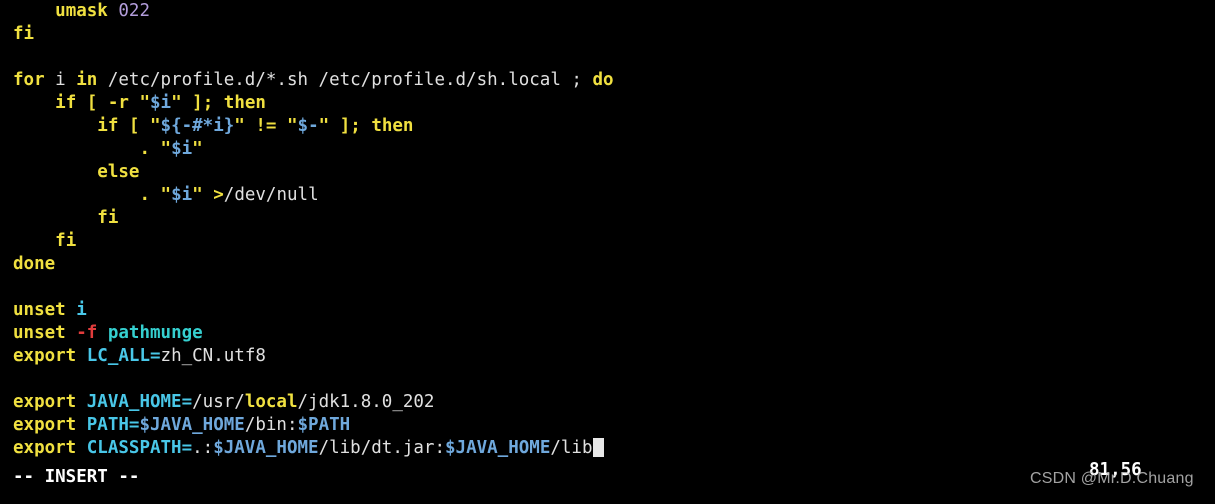  Describe the element at coordinates (607, 333) in the screenshot. I see `code-line: unset -f pathmunge` at that location.